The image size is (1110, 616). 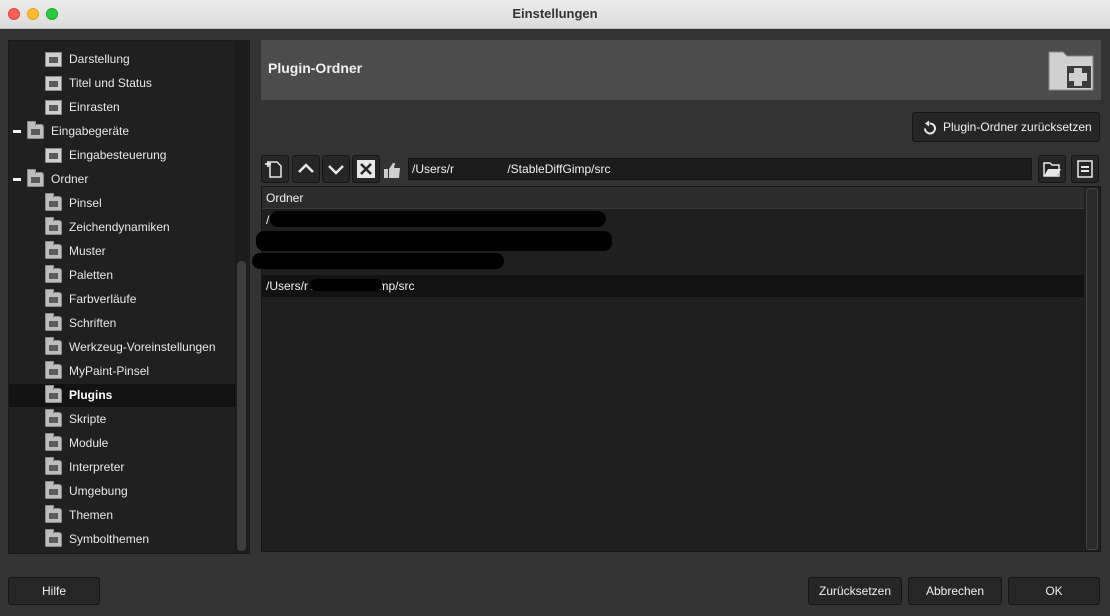 What do you see at coordinates (1071, 69) in the screenshot?
I see `plugin-folder-icon` at bounding box center [1071, 69].